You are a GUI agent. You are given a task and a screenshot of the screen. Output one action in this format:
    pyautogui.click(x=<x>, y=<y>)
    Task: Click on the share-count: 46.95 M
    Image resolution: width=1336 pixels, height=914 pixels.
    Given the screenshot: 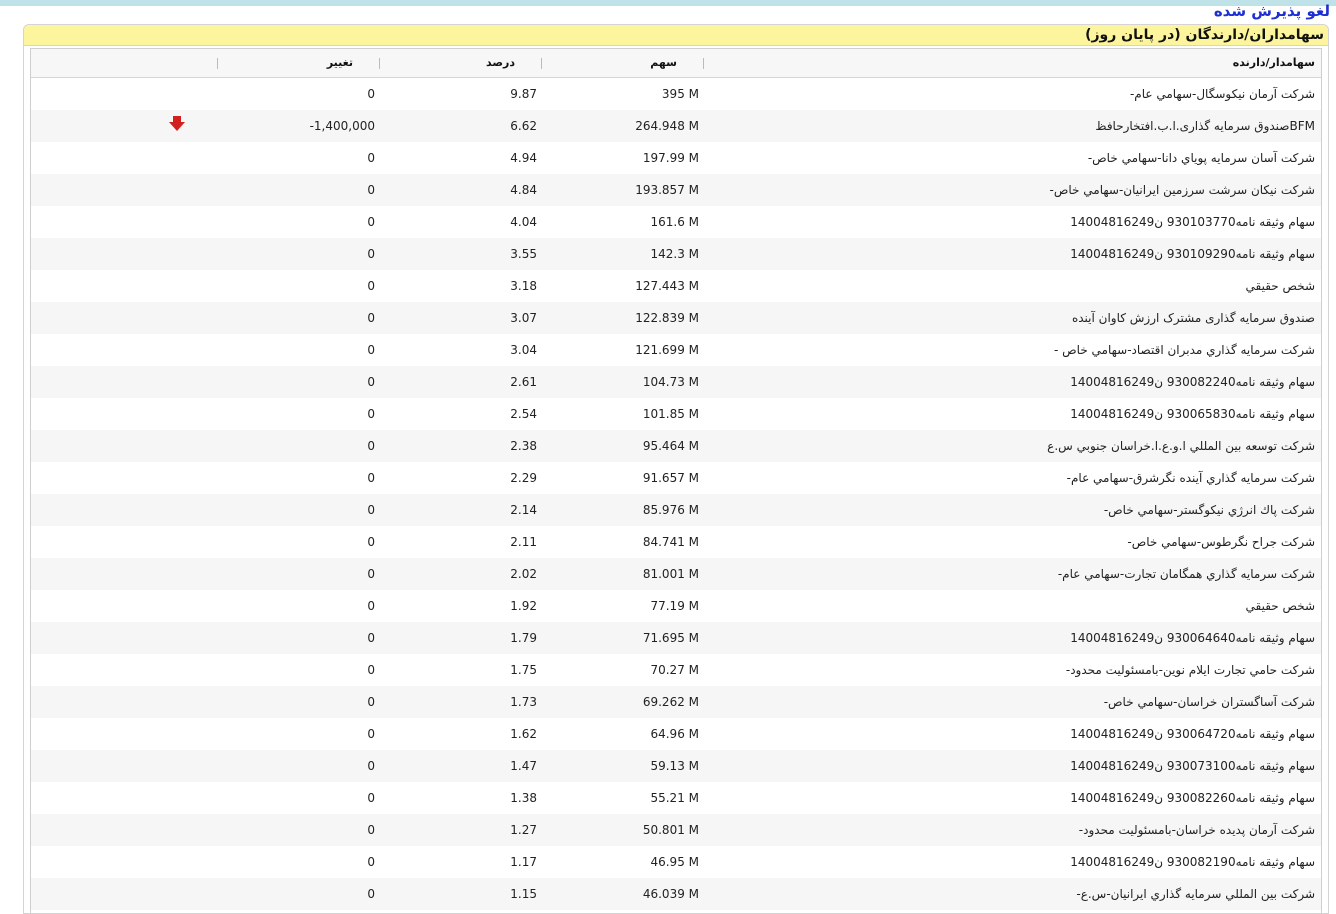 What is the action you would take?
    pyautogui.click(x=674, y=862)
    